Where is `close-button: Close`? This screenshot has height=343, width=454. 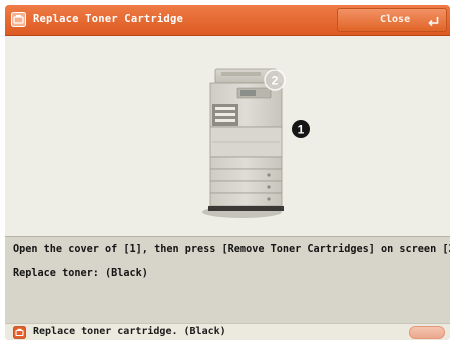 close-button: Close is located at coordinates (392, 20).